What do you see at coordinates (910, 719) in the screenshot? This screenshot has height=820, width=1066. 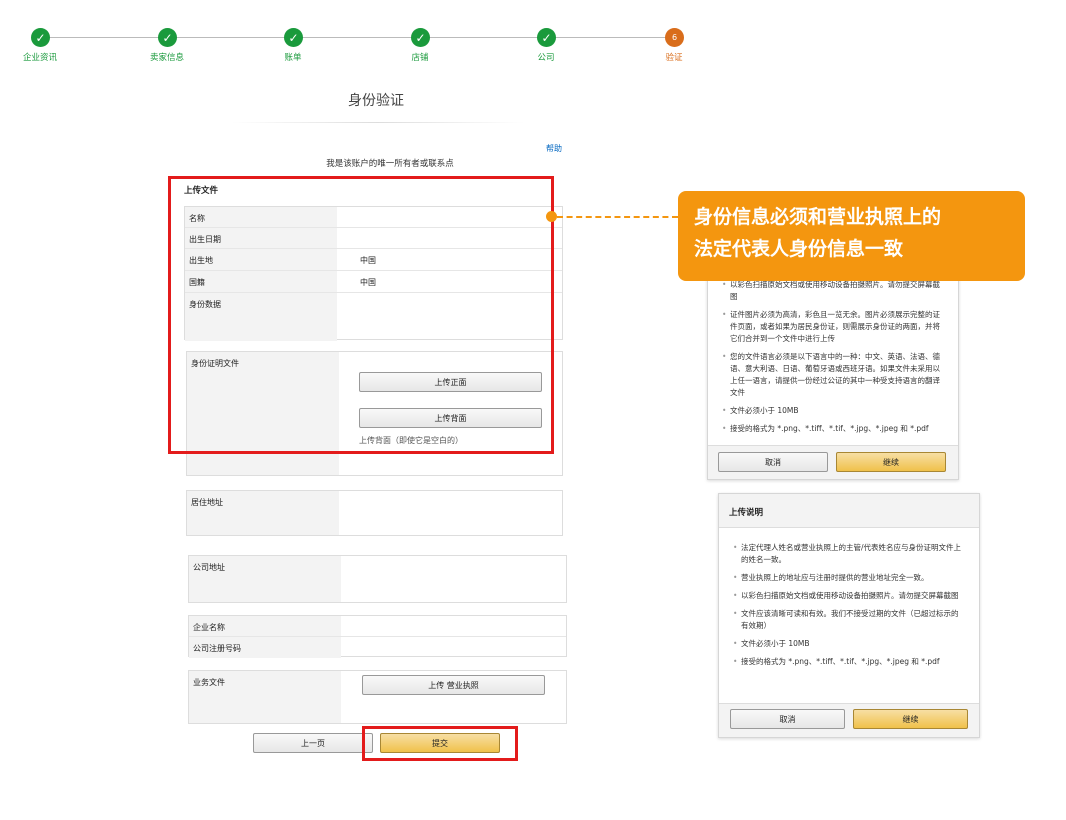 I see `dialog2-continue-button: 继续` at bounding box center [910, 719].